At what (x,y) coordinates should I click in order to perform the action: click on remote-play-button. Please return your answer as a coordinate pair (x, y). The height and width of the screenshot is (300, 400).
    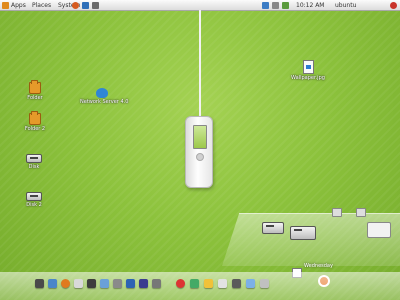
    Looking at the image, I should click on (200, 157).